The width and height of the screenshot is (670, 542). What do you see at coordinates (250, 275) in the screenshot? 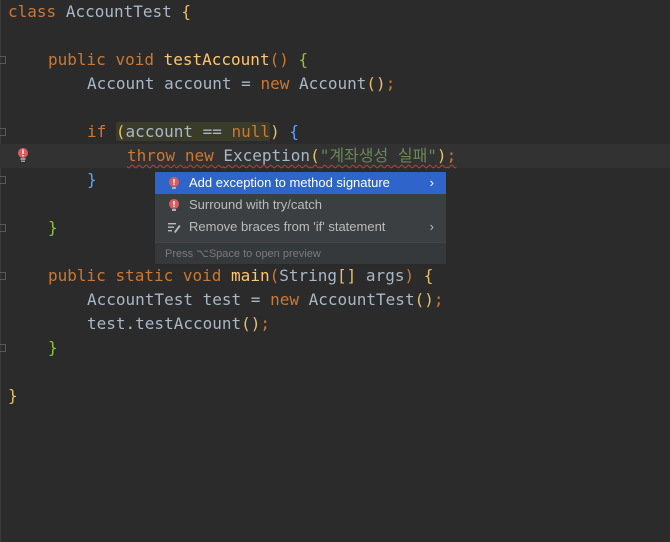
I see `method-name: main` at bounding box center [250, 275].